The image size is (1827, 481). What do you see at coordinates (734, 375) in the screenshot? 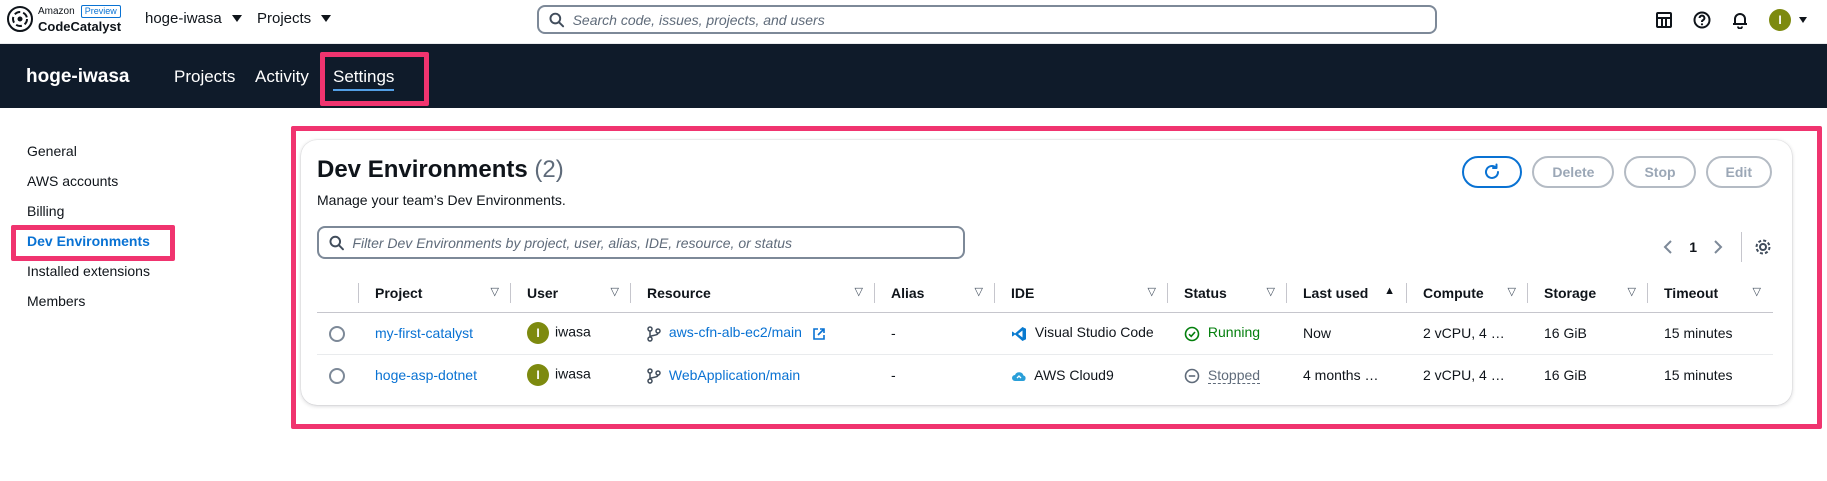
I see `resource-link: WebApplication/main` at bounding box center [734, 375].